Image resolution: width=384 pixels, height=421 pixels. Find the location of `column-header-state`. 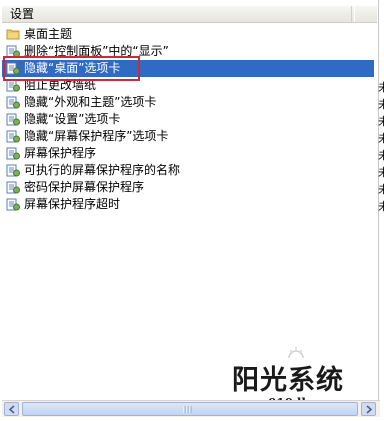

column-header-state is located at coordinates (366, 14).